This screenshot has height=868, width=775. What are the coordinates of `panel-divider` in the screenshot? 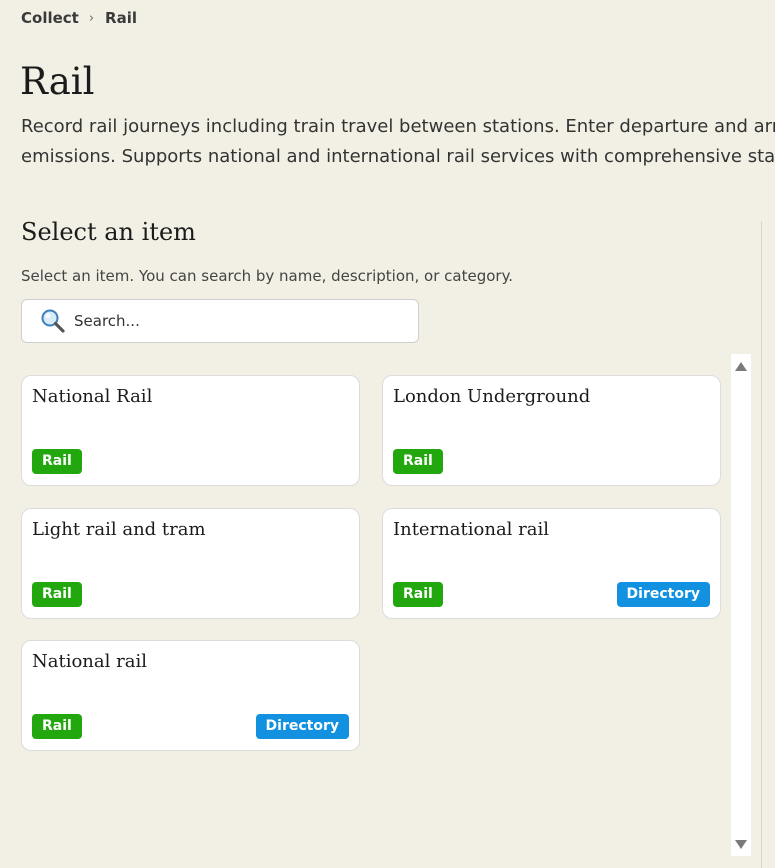 It's located at (761, 544).